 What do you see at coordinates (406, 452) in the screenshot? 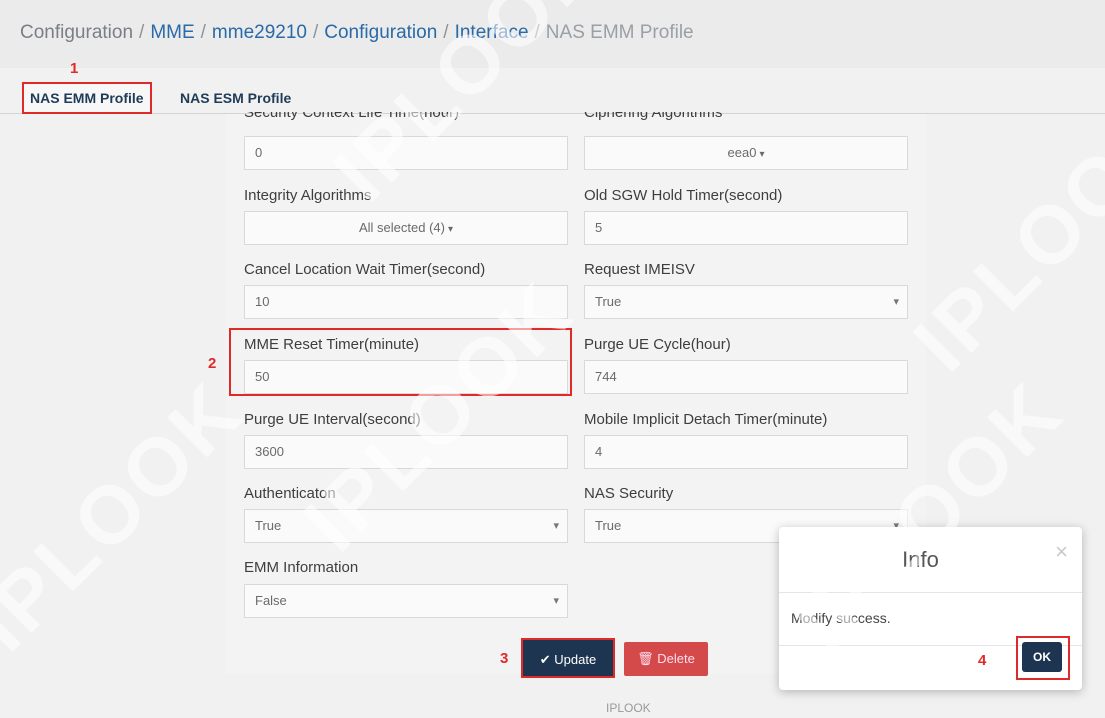
I see `purge-interval-input: 3600` at bounding box center [406, 452].